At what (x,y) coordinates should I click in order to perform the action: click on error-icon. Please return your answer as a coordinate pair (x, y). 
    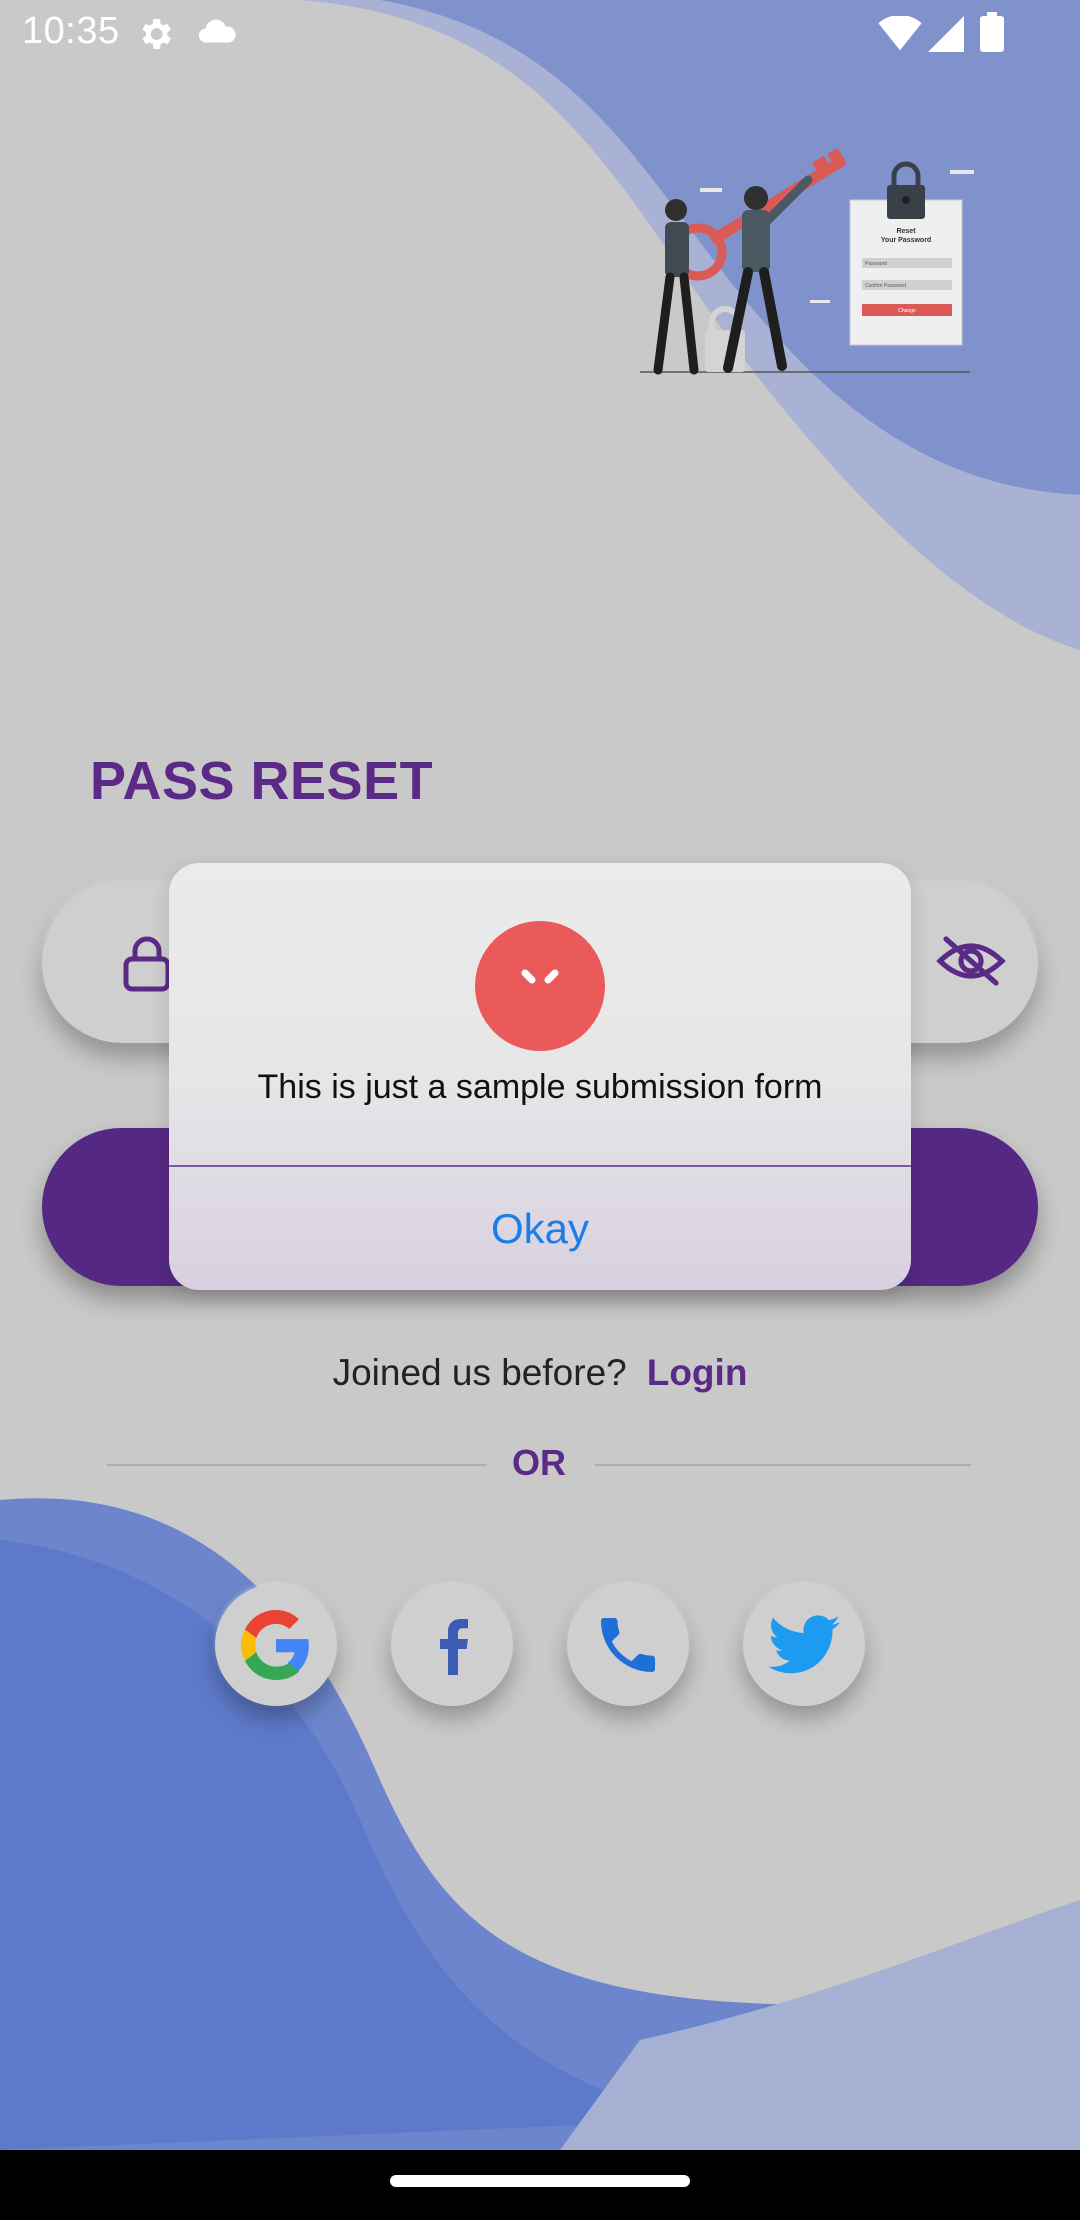
    Looking at the image, I should click on (540, 986).